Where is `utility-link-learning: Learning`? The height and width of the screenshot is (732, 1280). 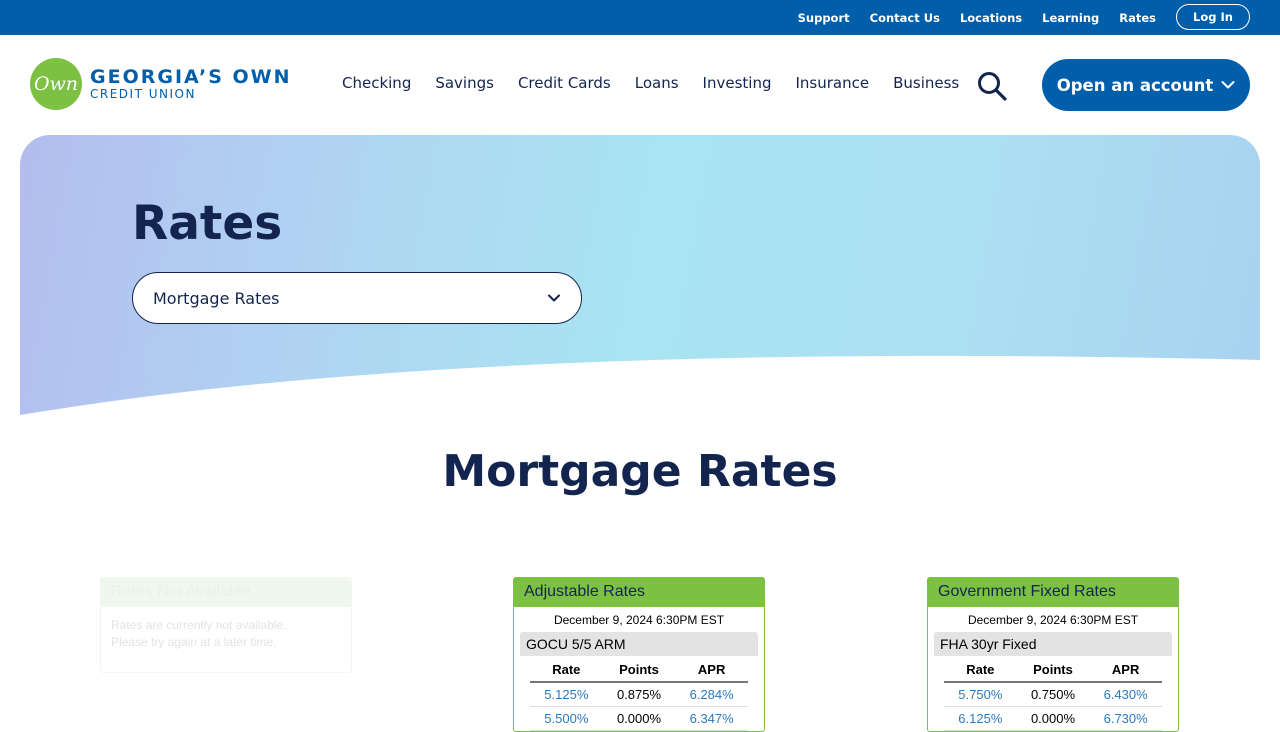 utility-link-learning: Learning is located at coordinates (1070, 18).